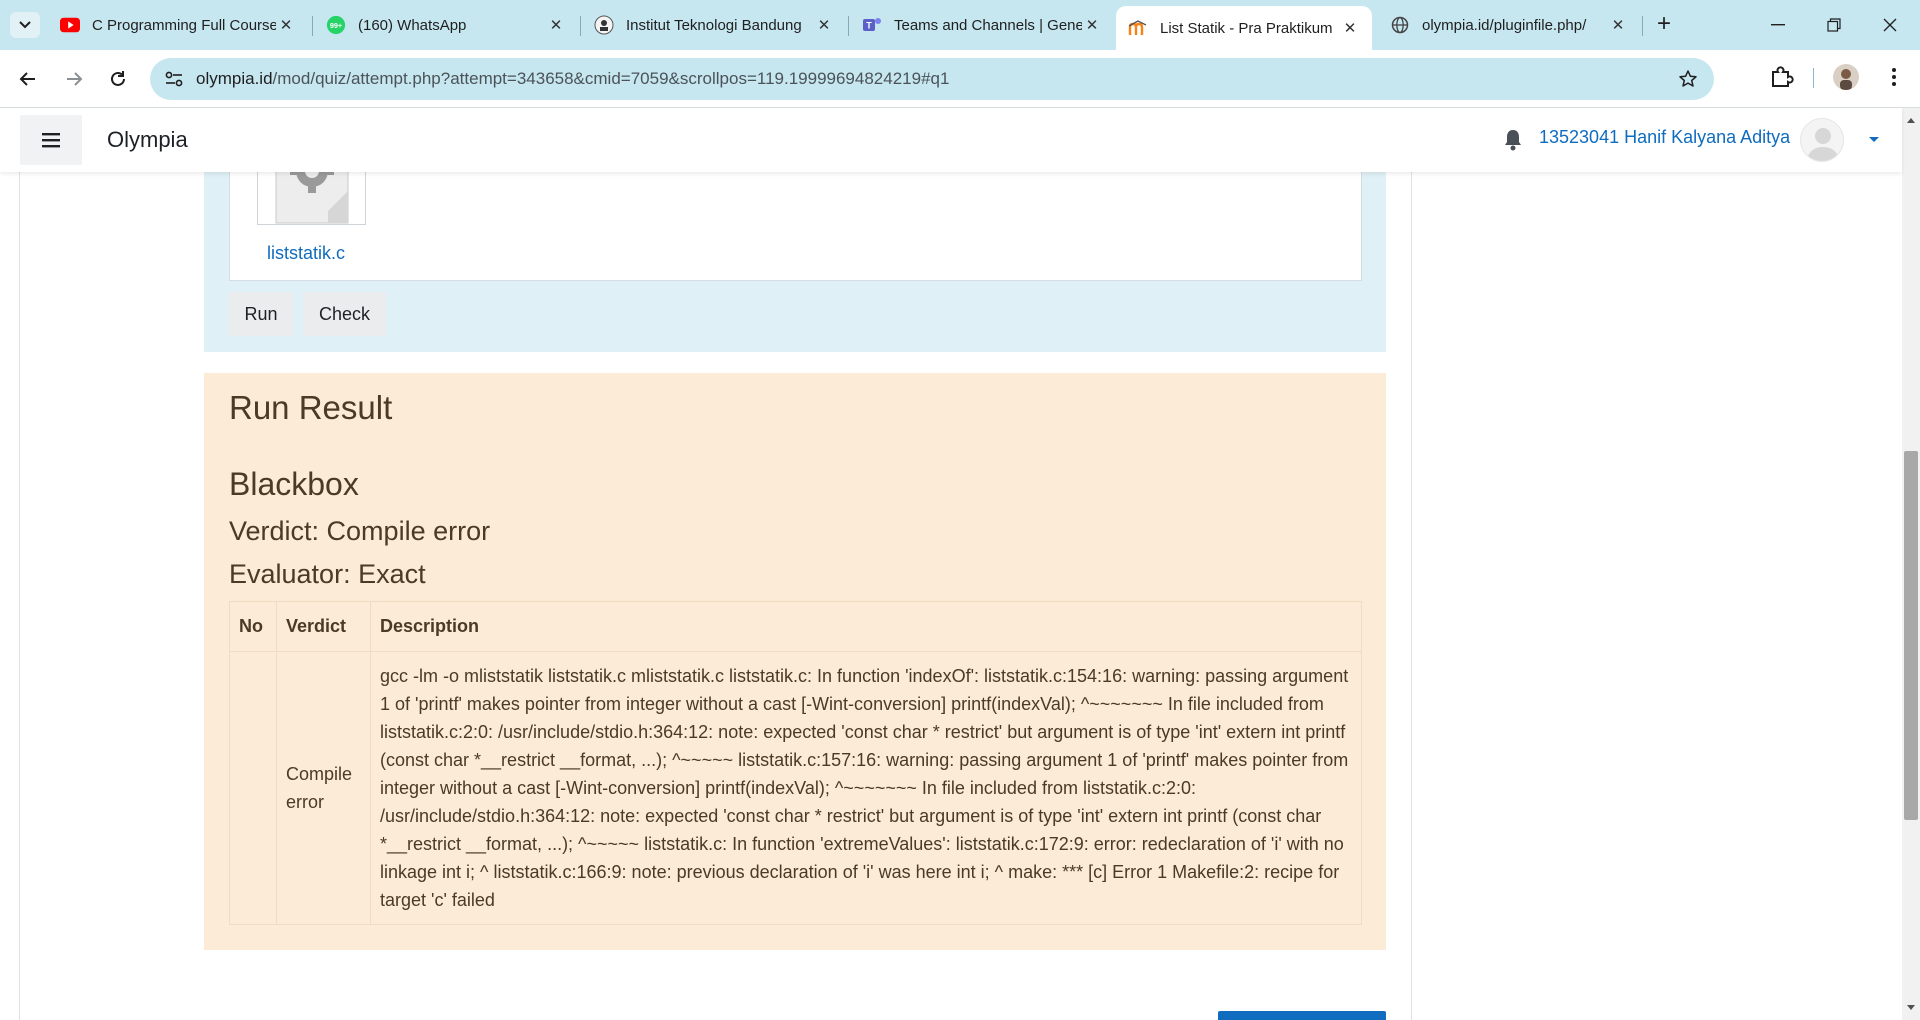 This screenshot has height=1020, width=1920. Describe the element at coordinates (323, 788) in the screenshot. I see `cell-verdict: Compile error` at that location.